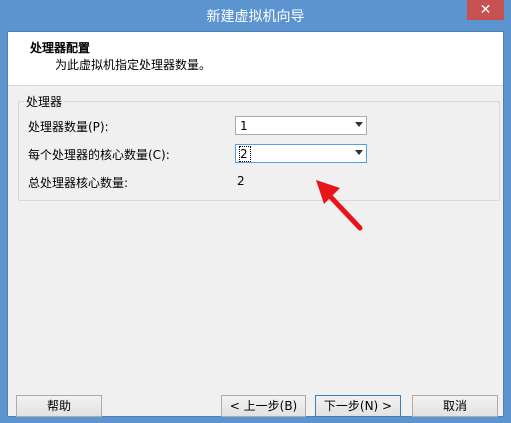 Image resolution: width=511 pixels, height=423 pixels. I want to click on processor-count-value: 1, so click(244, 126).